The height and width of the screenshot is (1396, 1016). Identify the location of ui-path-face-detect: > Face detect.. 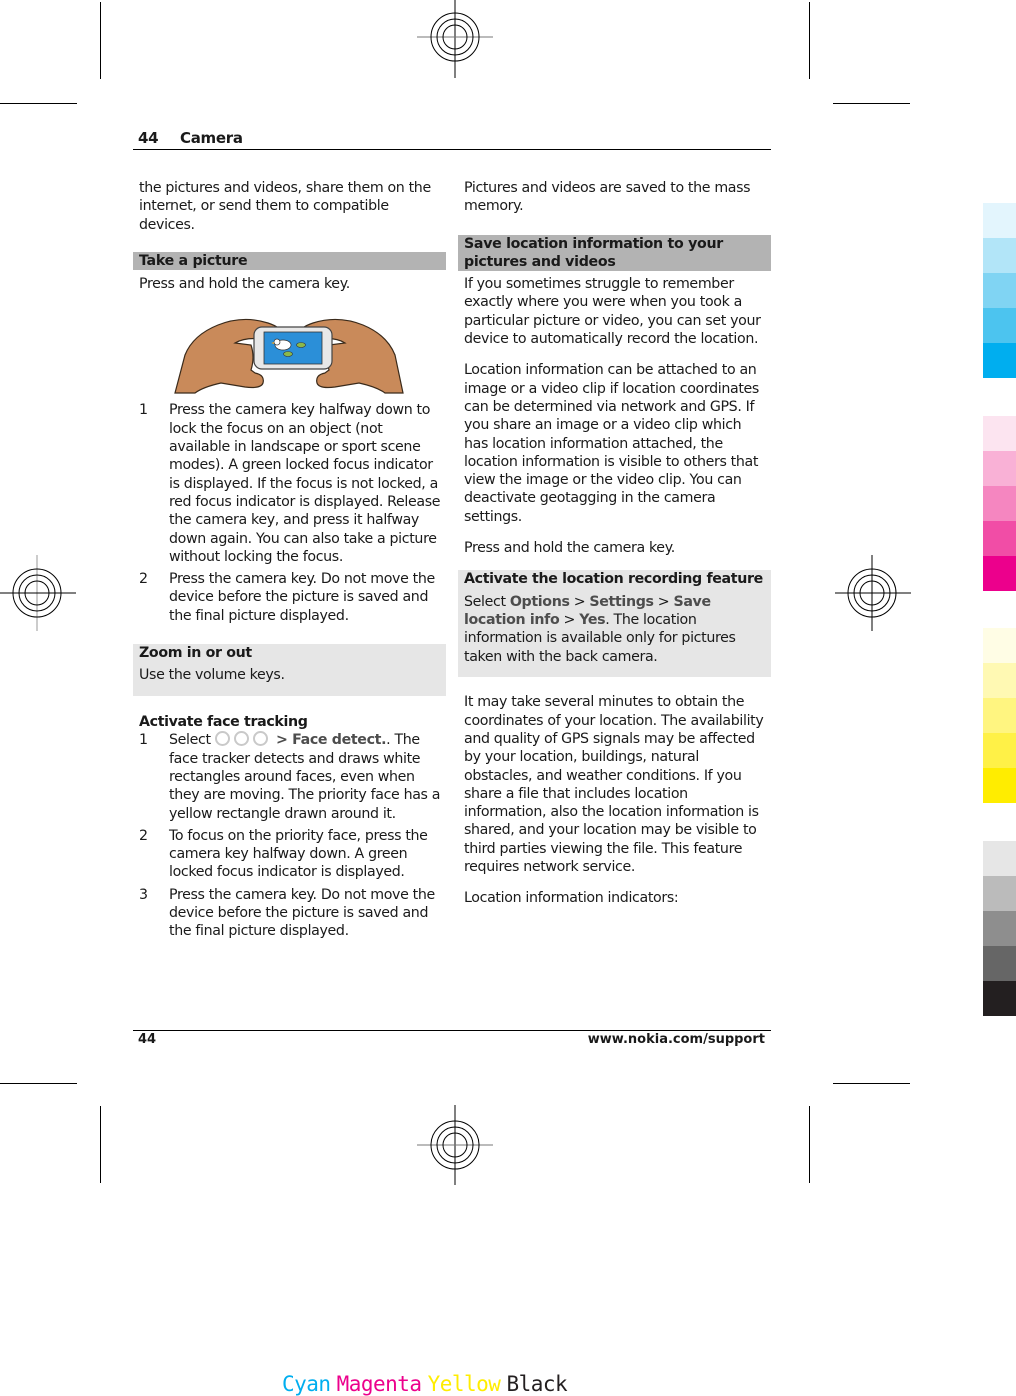
(331, 740).